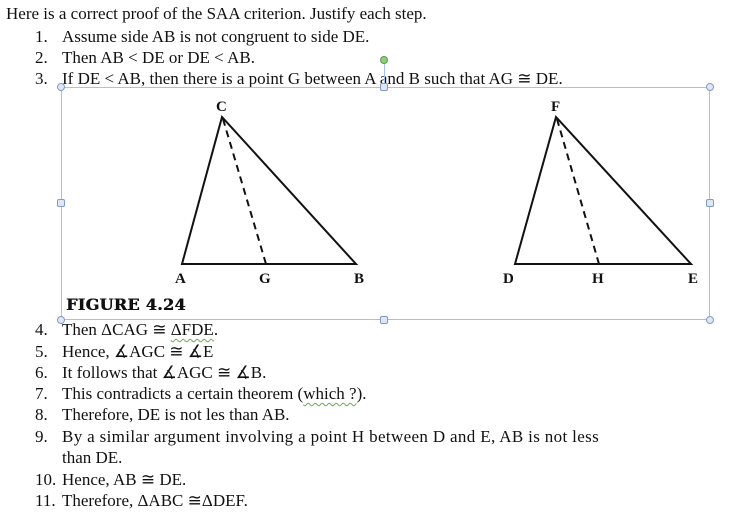 The height and width of the screenshot is (519, 737). Describe the element at coordinates (138, 351) in the screenshot. I see `step-text: Hence, ∡AGC ≅ ∡E` at that location.